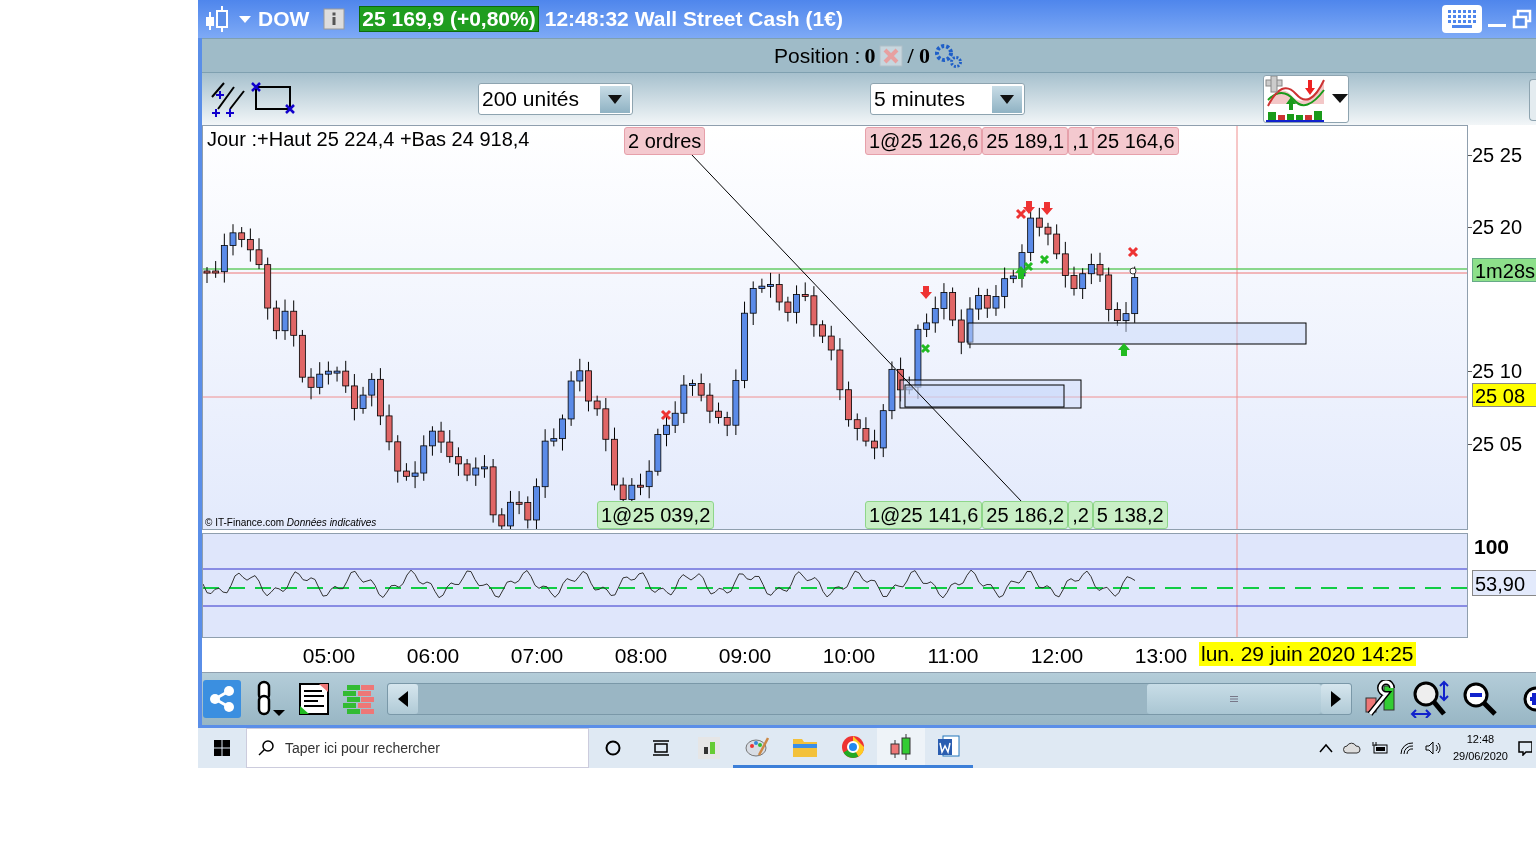 The height and width of the screenshot is (844, 1536). Describe the element at coordinates (266, 748) in the screenshot. I see `search-icon` at that location.